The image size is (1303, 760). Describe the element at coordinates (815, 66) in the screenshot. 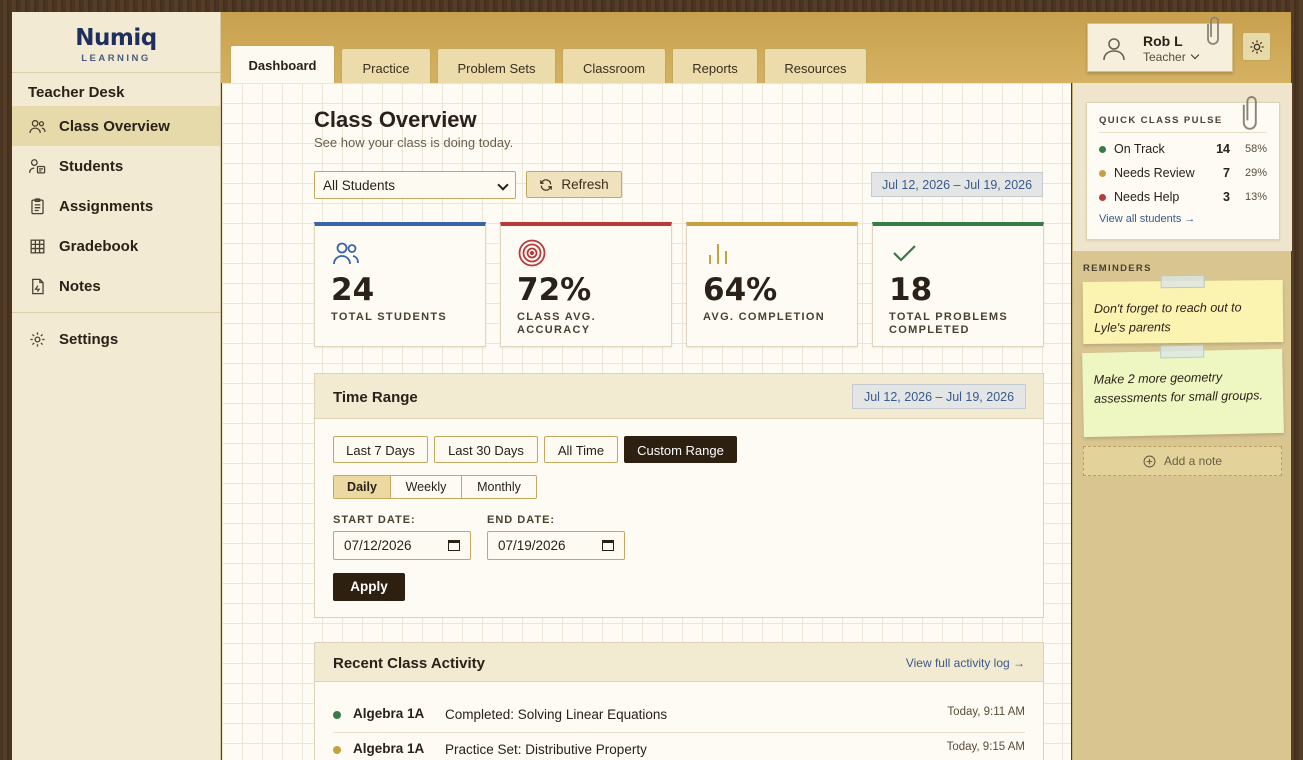

I see `tab-resources: Resources` at that location.